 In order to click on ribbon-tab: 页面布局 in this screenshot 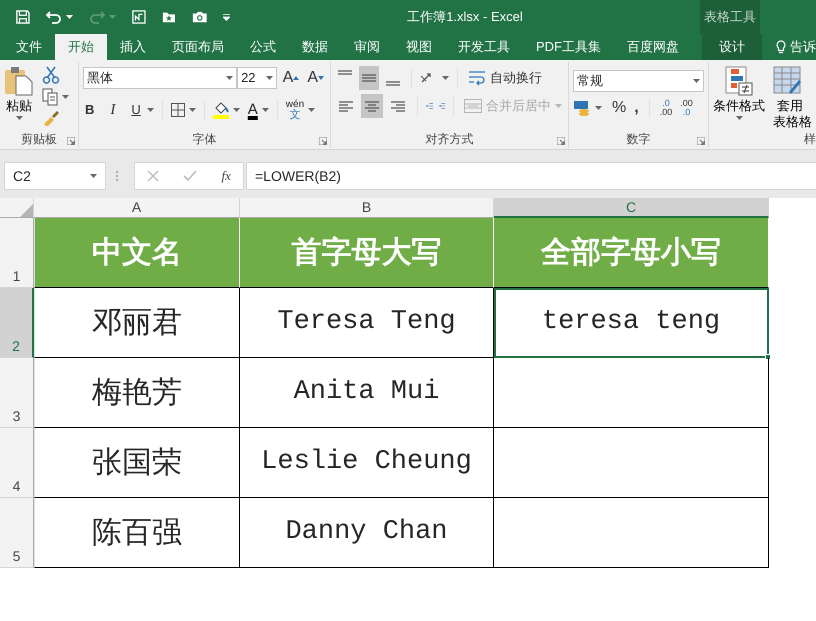, I will do `click(198, 47)`.